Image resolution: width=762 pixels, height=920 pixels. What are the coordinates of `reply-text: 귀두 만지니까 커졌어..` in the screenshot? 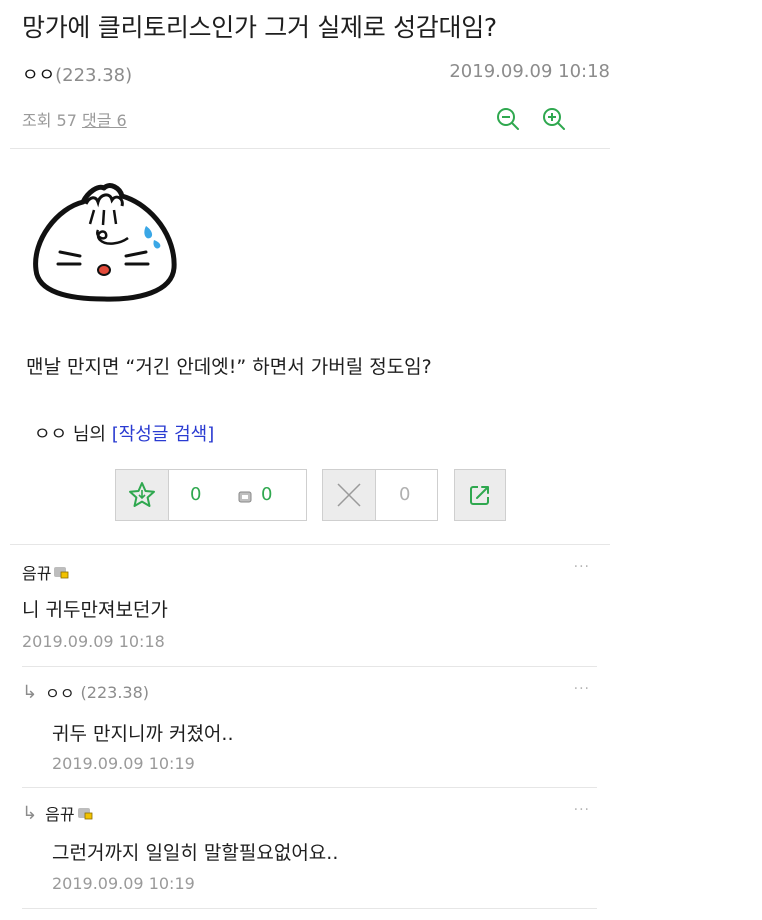 It's located at (143, 734).